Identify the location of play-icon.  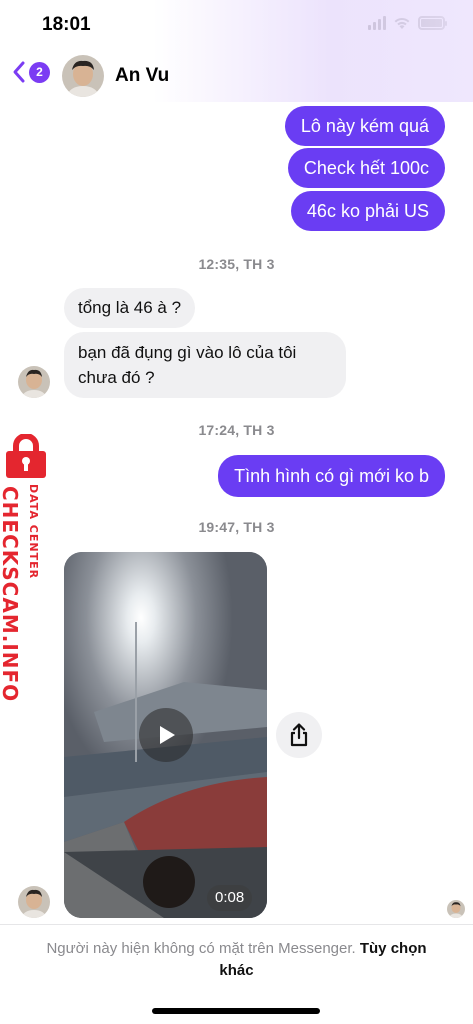
(167, 735).